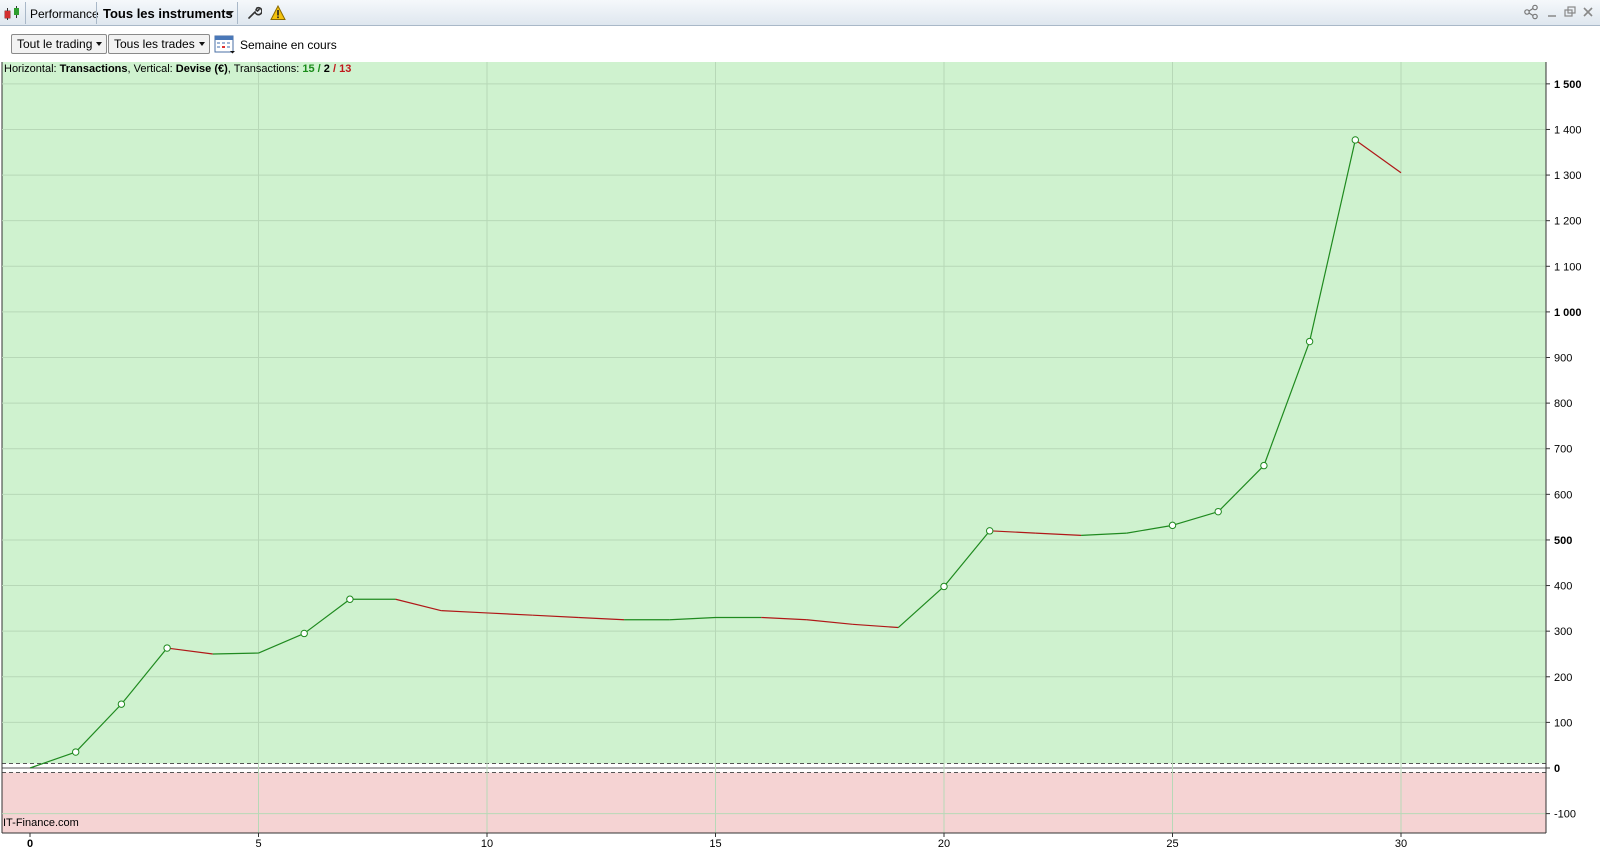  What do you see at coordinates (32, 69) in the screenshot?
I see `horizontal-prefix: Horizontal:` at bounding box center [32, 69].